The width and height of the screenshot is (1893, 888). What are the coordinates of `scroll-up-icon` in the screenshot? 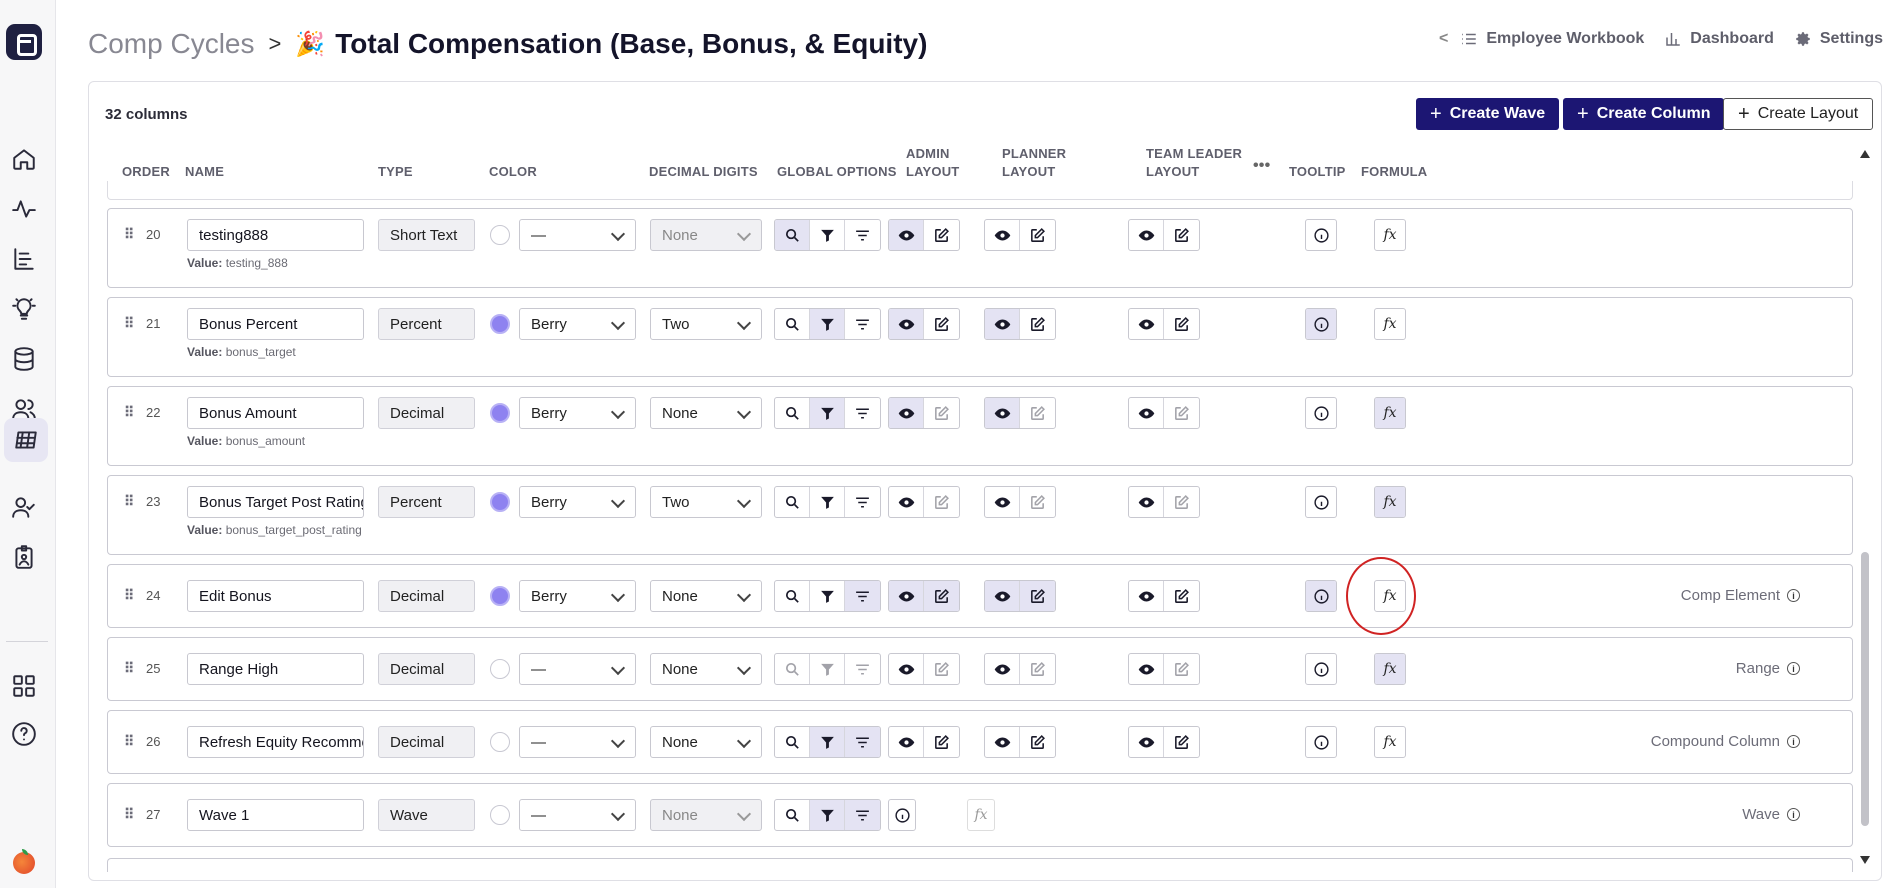 It's located at (1865, 154).